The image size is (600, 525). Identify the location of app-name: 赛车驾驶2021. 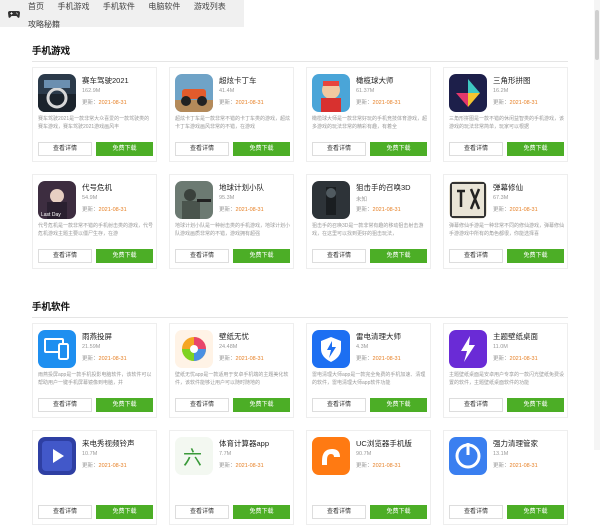
(105, 80).